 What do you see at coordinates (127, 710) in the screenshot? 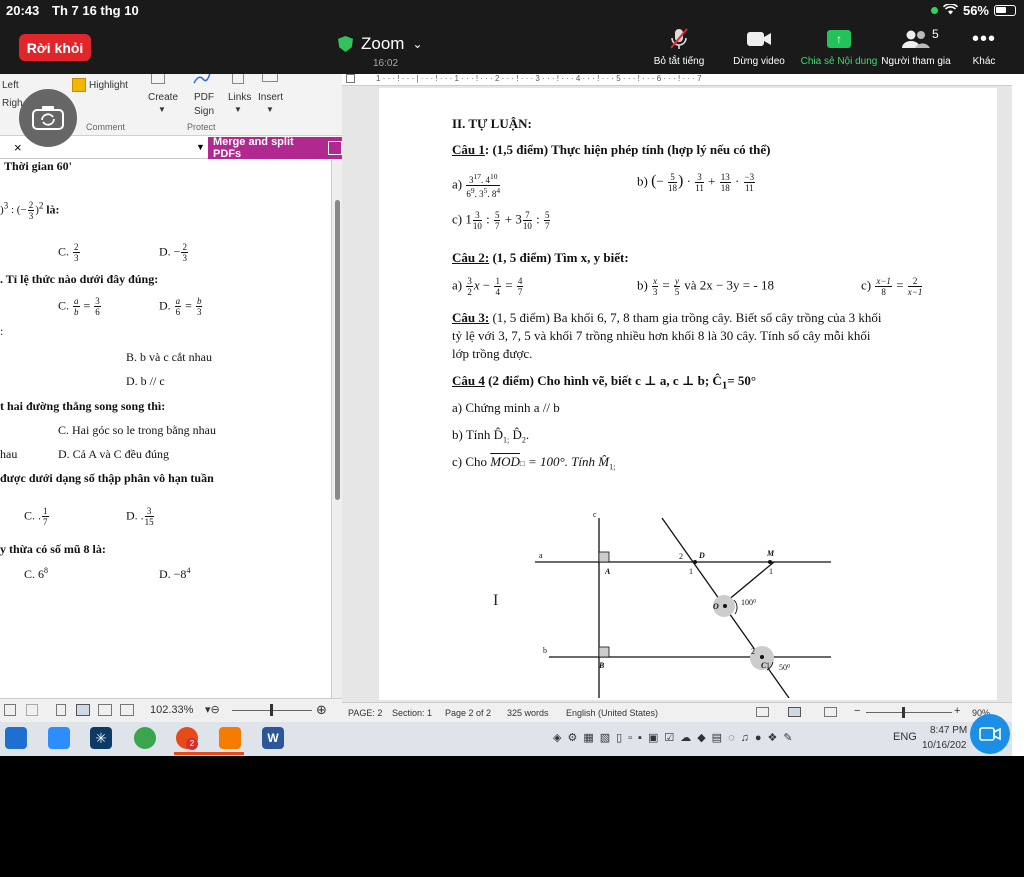
I see `scrolling-icon` at bounding box center [127, 710].